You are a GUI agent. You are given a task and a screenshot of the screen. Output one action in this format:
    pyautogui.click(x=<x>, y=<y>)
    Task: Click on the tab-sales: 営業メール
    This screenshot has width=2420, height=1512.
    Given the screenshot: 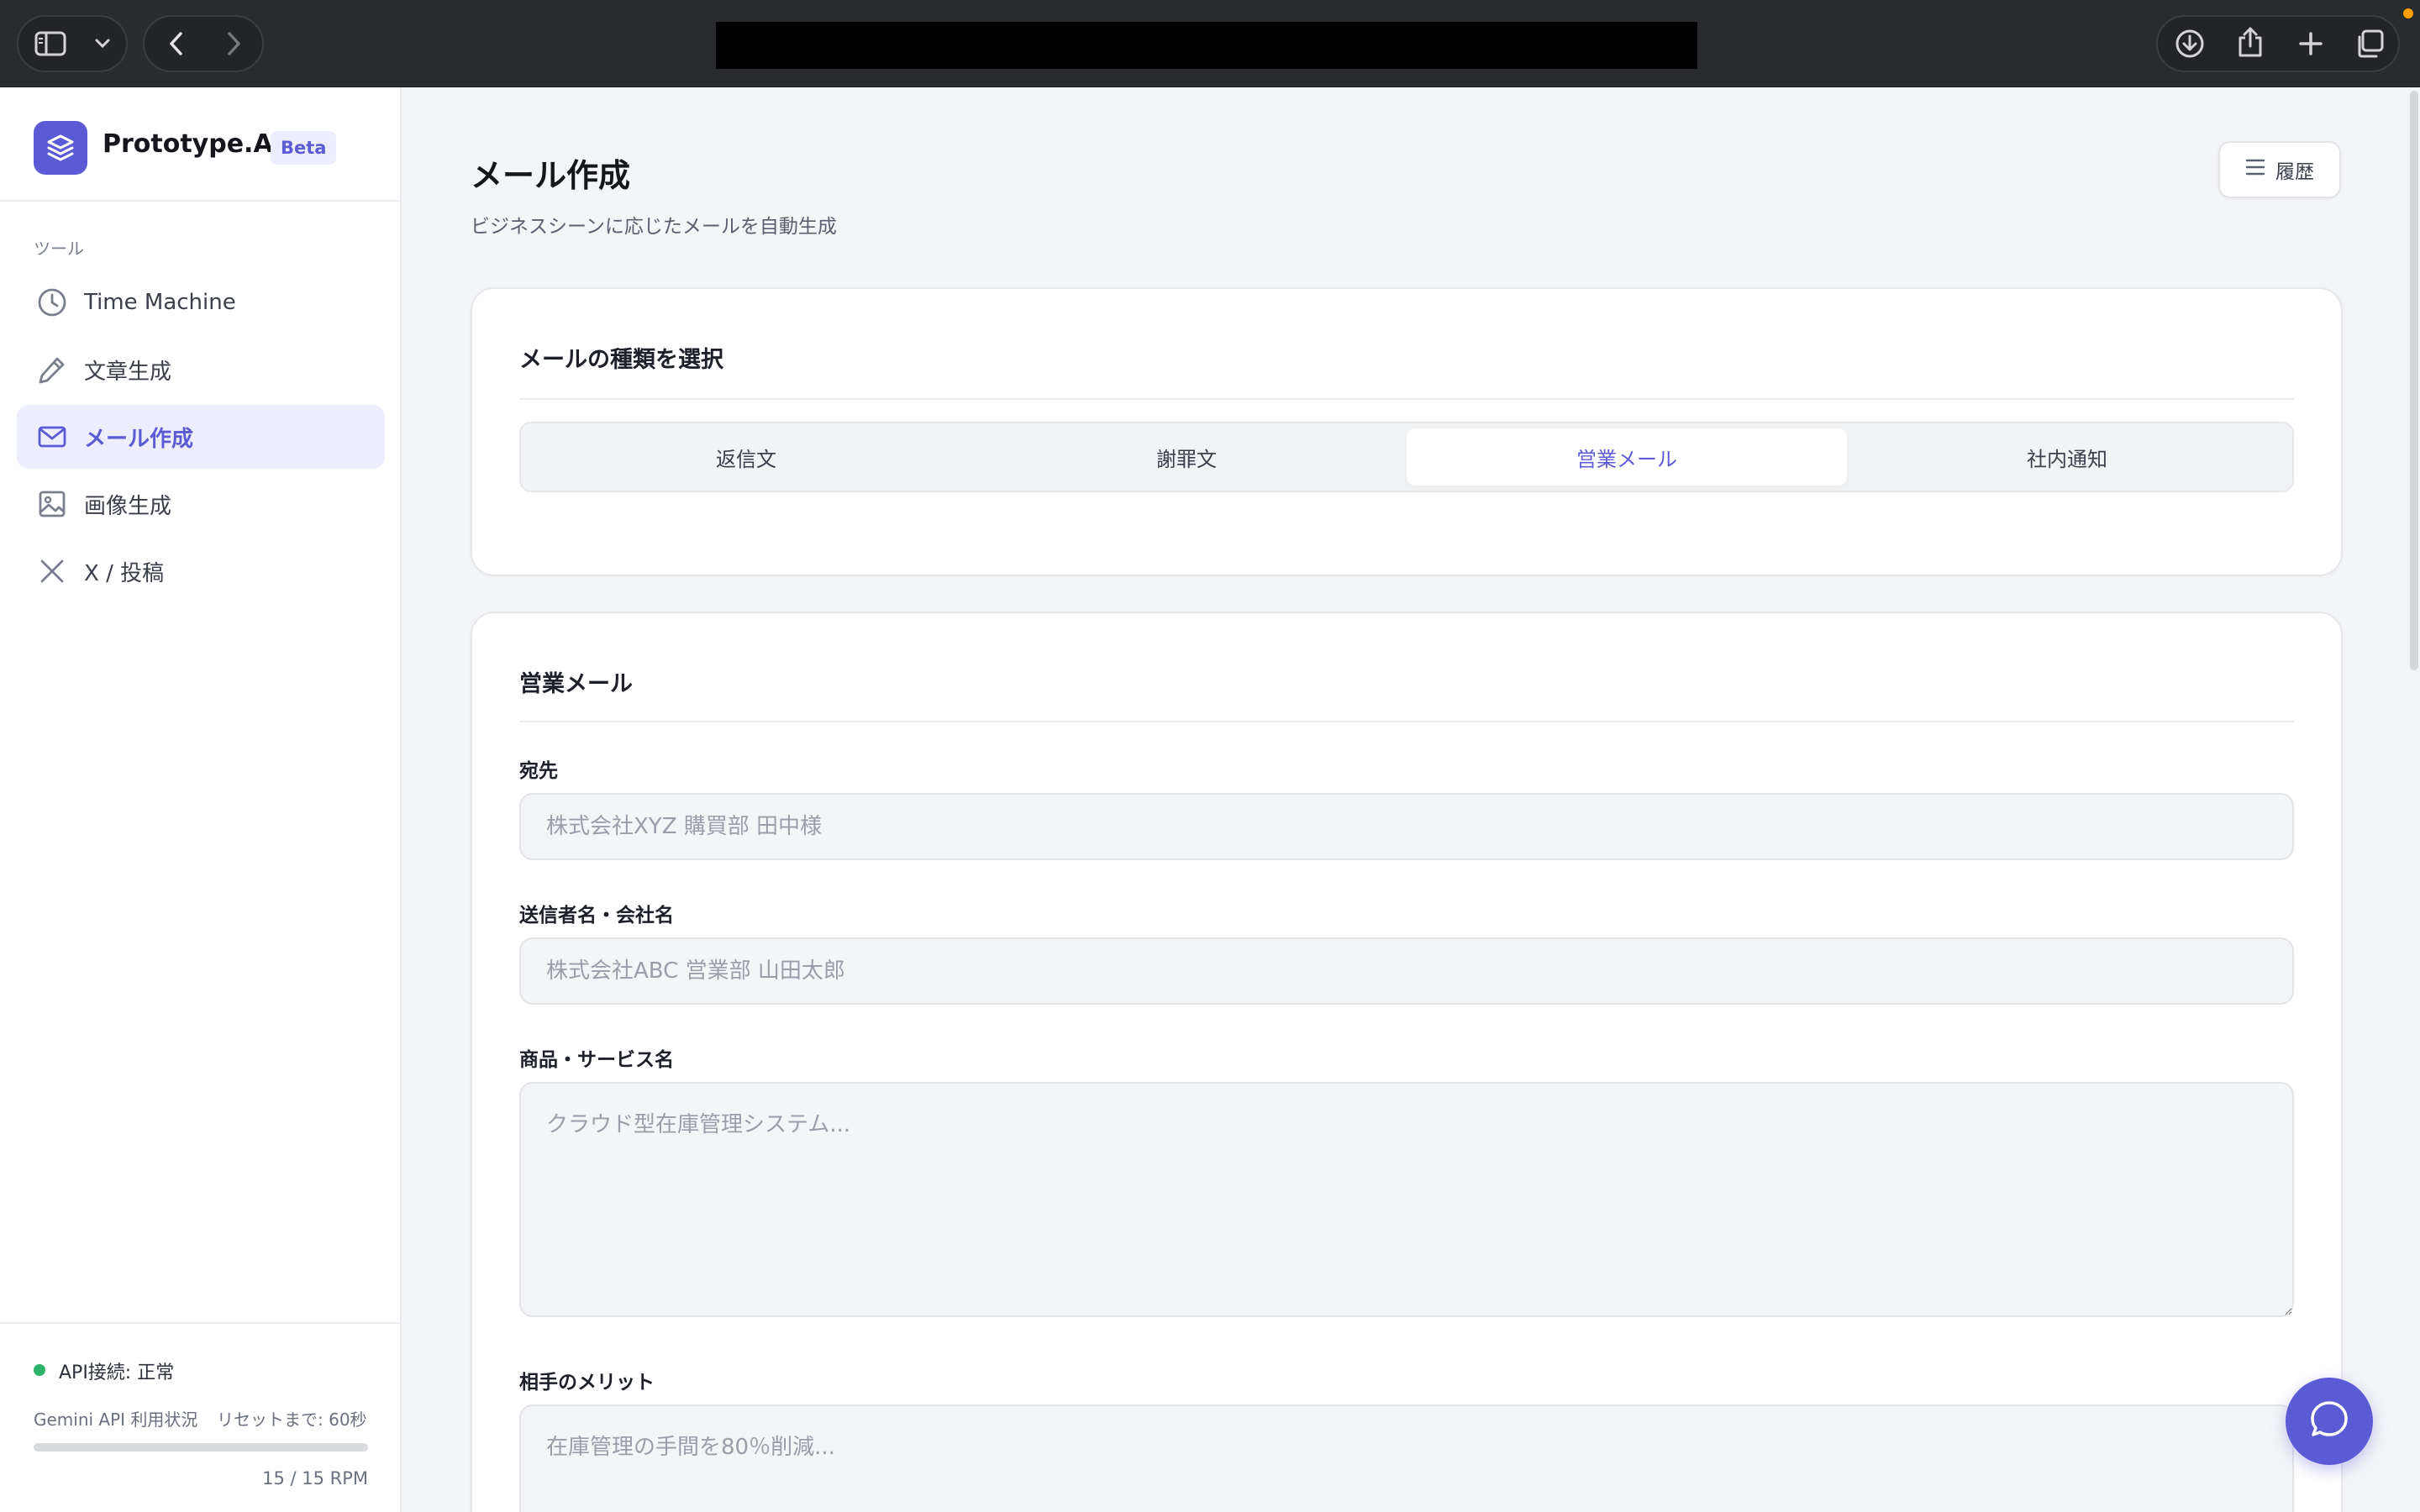 What is the action you would take?
    pyautogui.click(x=1627, y=457)
    